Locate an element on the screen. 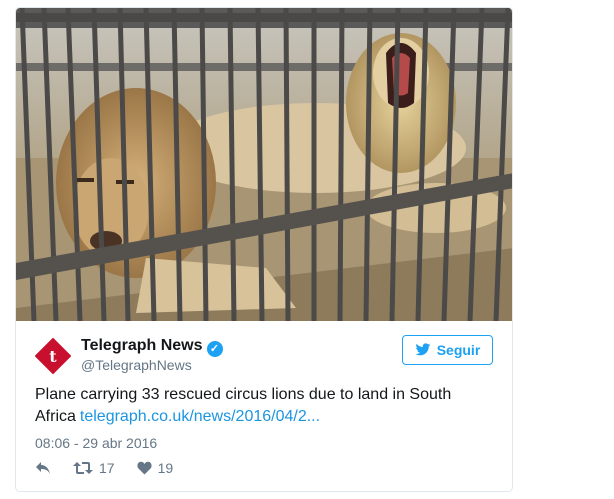  heart-icon is located at coordinates (144, 468).